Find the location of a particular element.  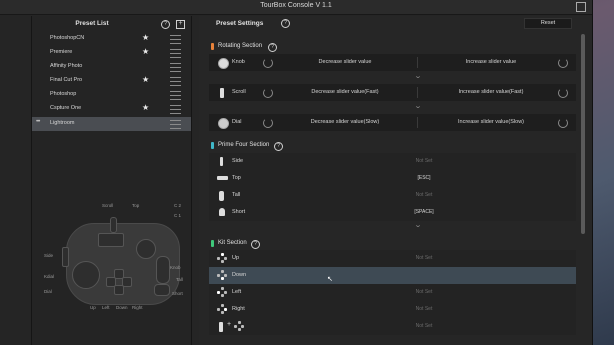

external-window-icon is located at coordinates (581, 7).